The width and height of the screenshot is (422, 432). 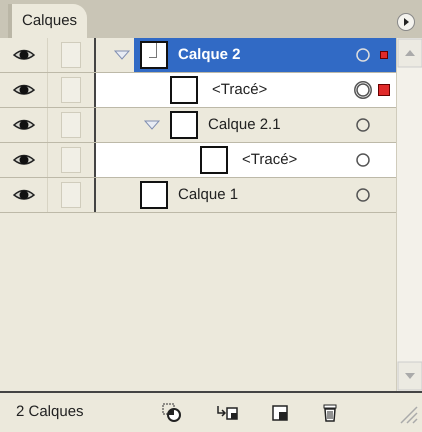 I want to click on trash-icon, so click(x=330, y=413).